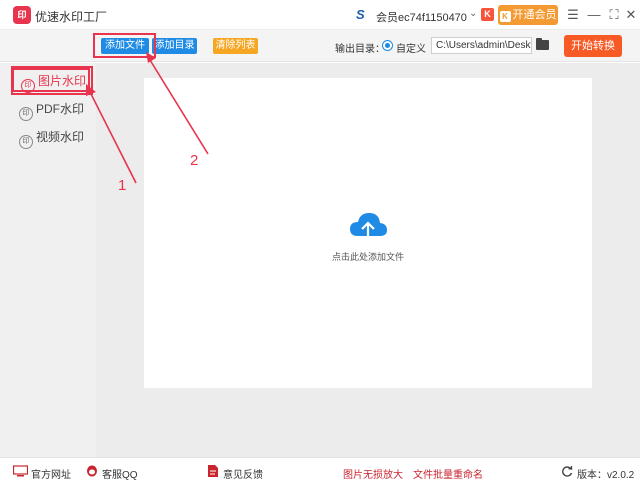 This screenshot has height=486, width=640. What do you see at coordinates (448, 473) in the screenshot?
I see `batch-rename-link: 文件批量重命名` at bounding box center [448, 473].